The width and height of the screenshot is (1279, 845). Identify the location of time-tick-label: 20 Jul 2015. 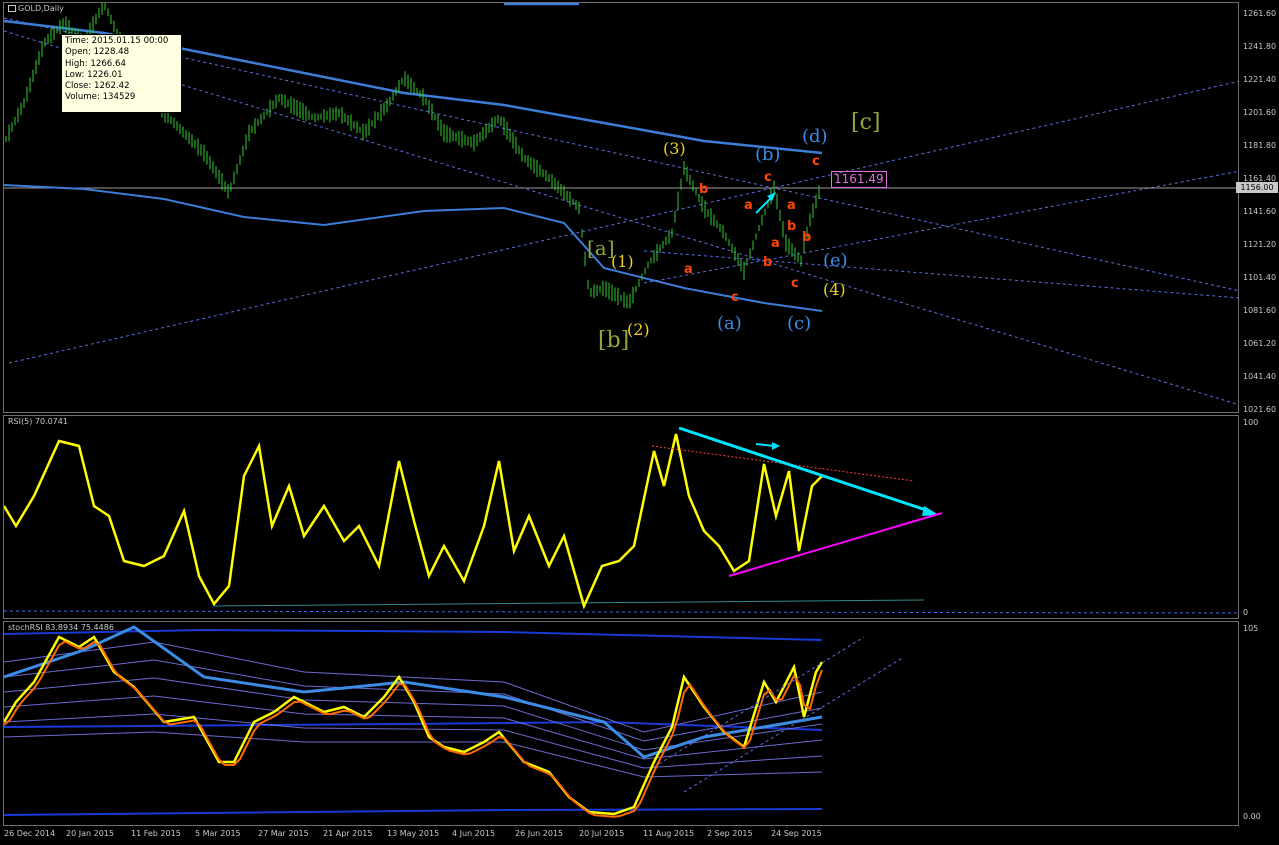
(602, 833).